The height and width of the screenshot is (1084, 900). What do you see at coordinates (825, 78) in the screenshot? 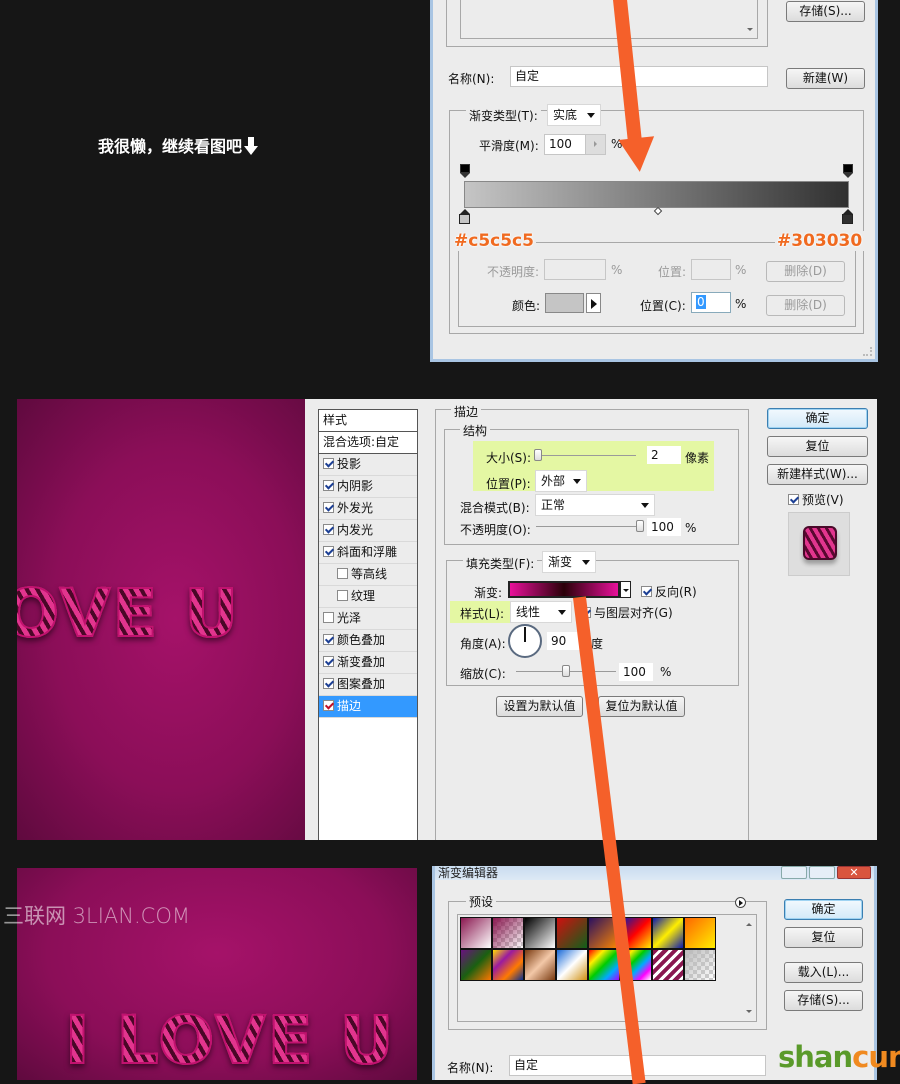
I see `new-button: 新建(W)` at bounding box center [825, 78].